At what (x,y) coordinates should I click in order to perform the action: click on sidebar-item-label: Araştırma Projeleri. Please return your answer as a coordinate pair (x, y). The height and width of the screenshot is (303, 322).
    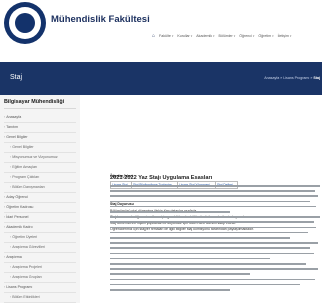
    Looking at the image, I should click on (27, 267).